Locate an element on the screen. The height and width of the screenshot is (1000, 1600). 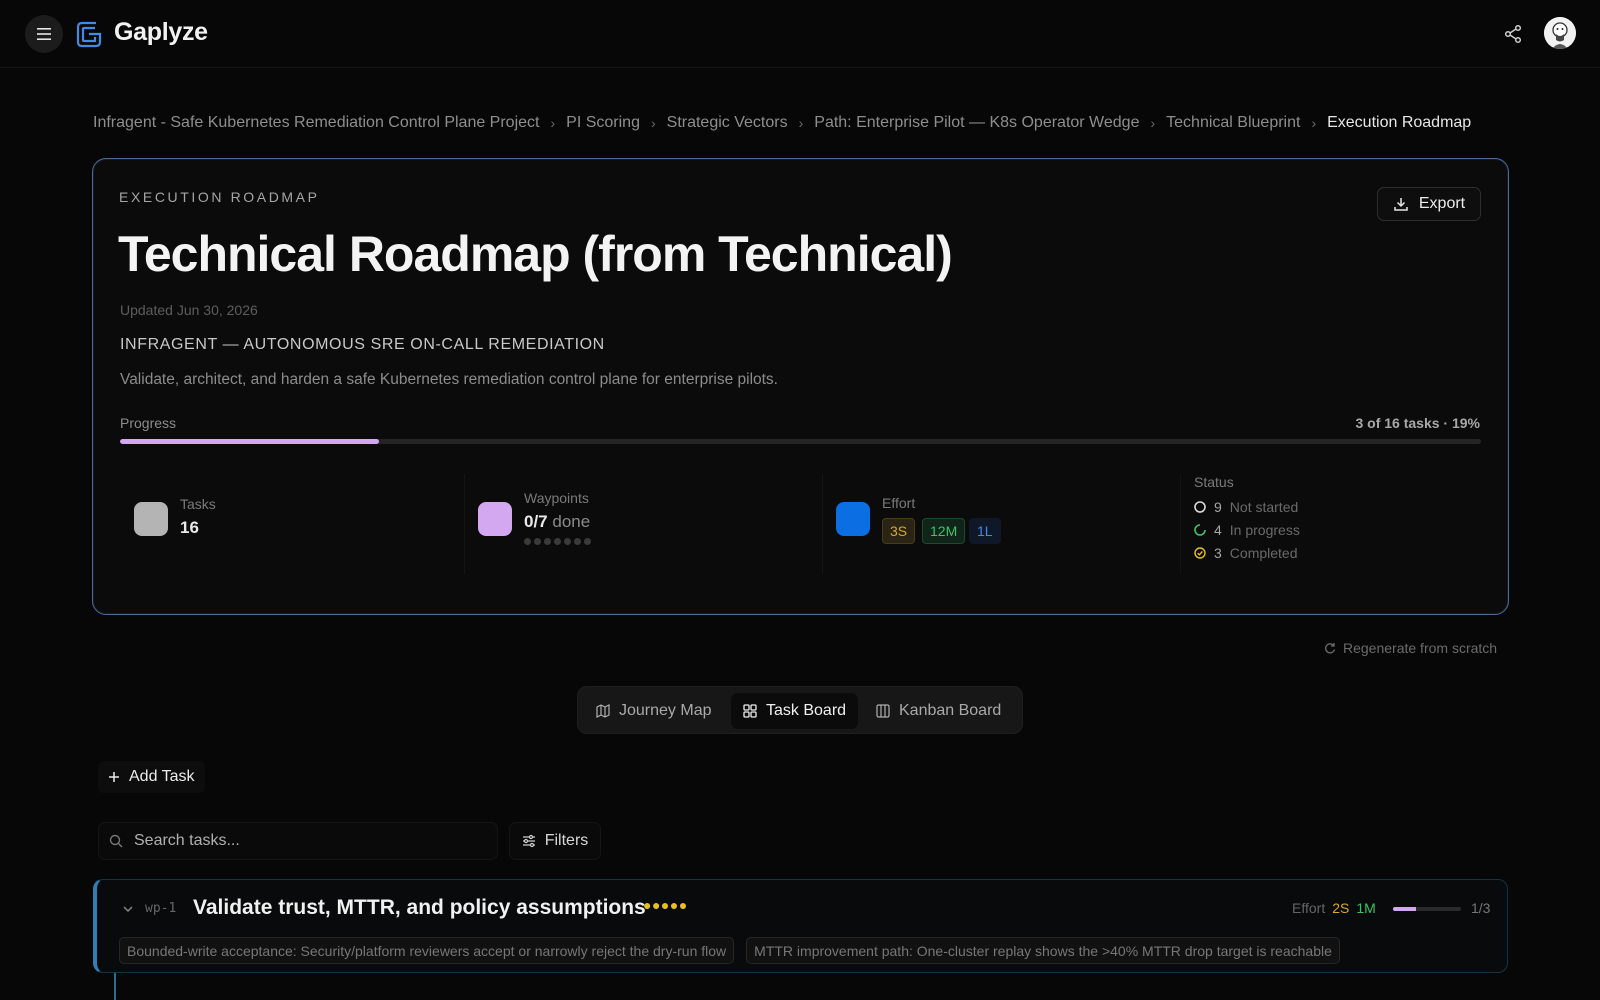
plus-icon is located at coordinates (114, 777).